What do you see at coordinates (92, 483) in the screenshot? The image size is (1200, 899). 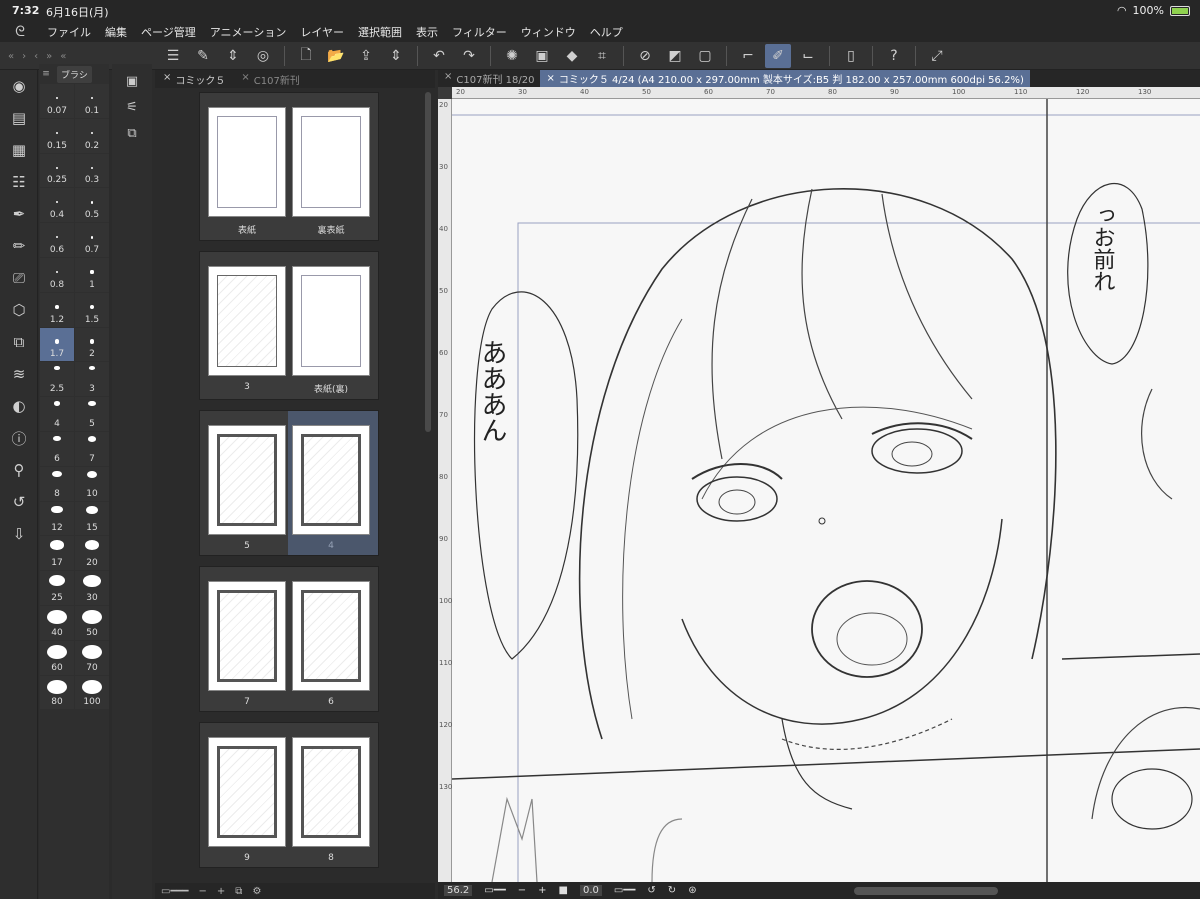 I see `brush-size-cell: 10` at bounding box center [92, 483].